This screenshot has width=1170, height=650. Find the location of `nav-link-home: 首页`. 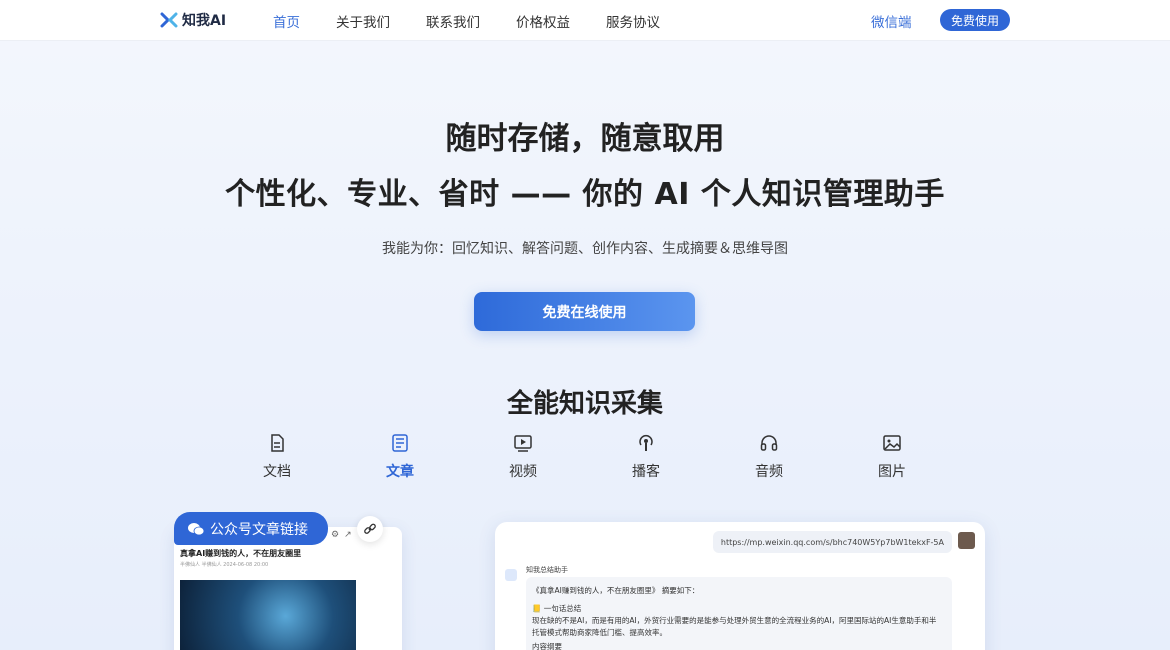

nav-link-home: 首页 is located at coordinates (286, 21).